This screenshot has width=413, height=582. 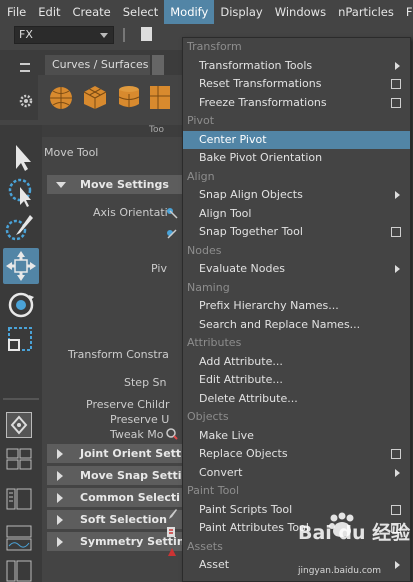 I want to click on menu-item-snap-together-tool: Snap Together Tool, so click(x=296, y=232).